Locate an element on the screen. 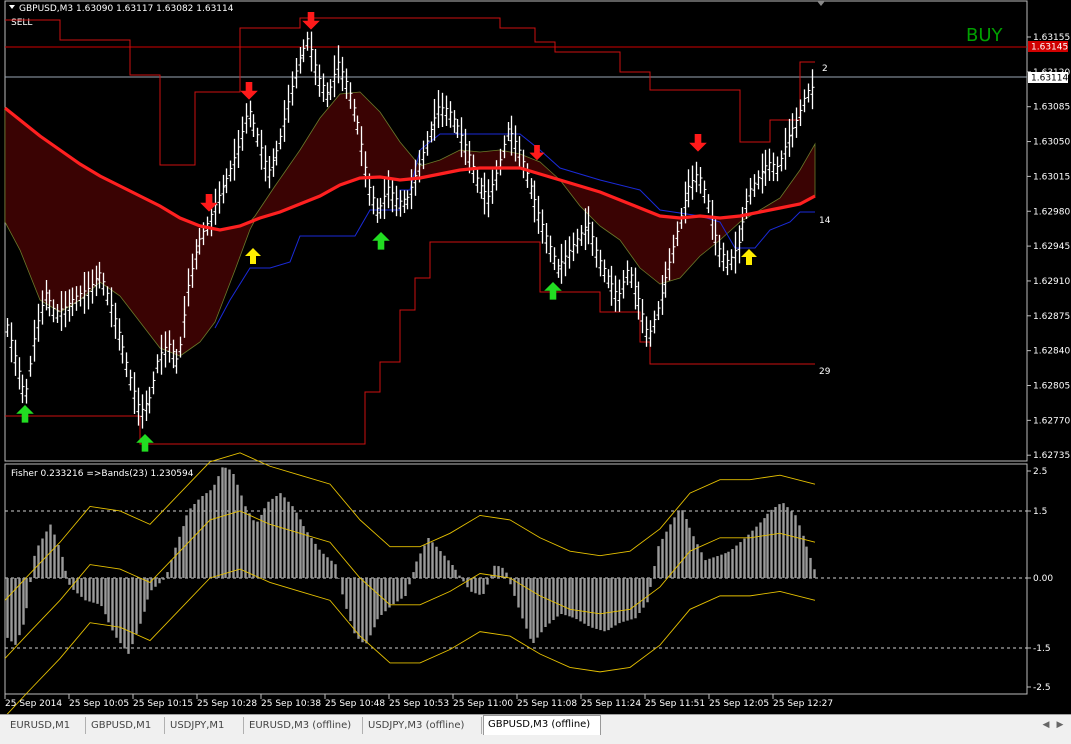 The width and height of the screenshot is (1071, 744). indicator-axis: 2.5 1.5 0.00 -1.5 -2.5 is located at coordinates (1040, 580).